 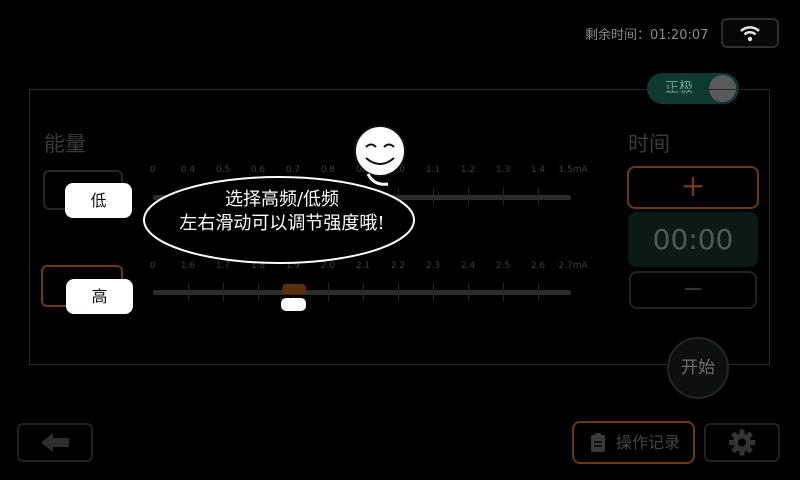 I want to click on low-tick: 1.1, so click(x=433, y=170).